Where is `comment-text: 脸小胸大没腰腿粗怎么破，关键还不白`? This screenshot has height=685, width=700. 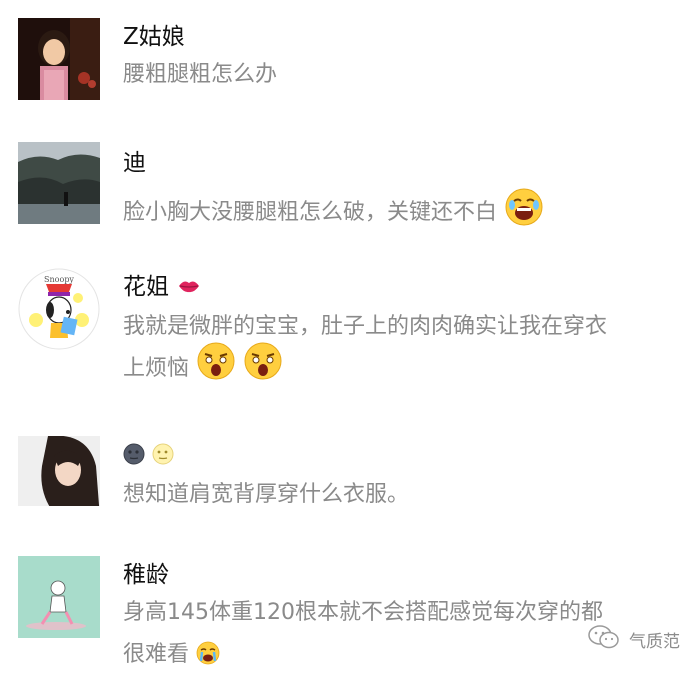 comment-text: 脸小胸大没腰腿粗怎么破，关键还不白 is located at coordinates (403, 211).